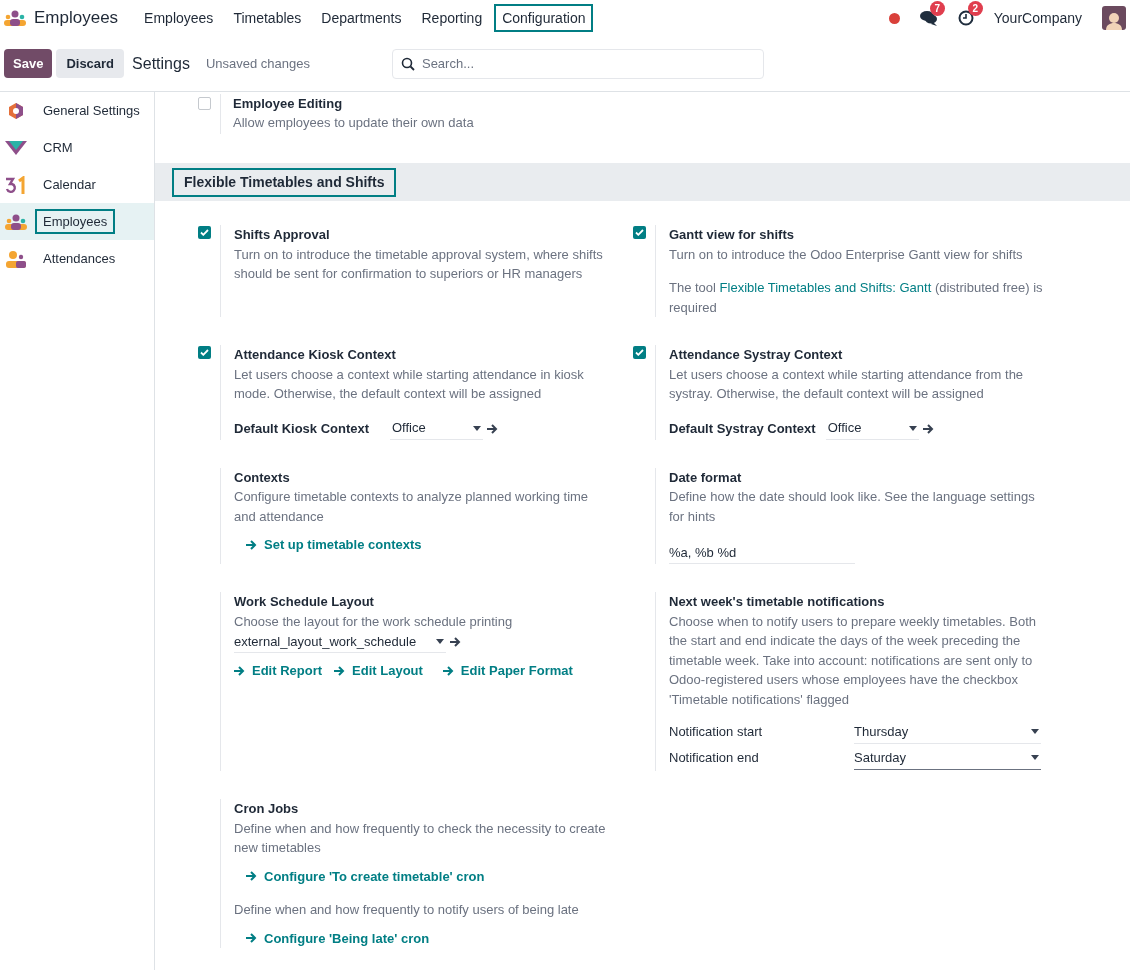 This screenshot has width=1130, height=970. I want to click on search-icon, so click(407, 63).